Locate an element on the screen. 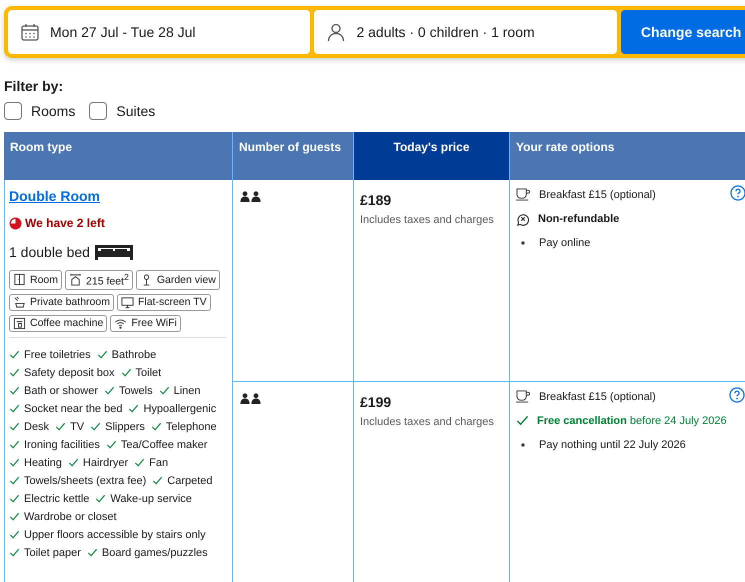 The width and height of the screenshot is (745, 582). feature-tag: Private bathroom is located at coordinates (61, 302).